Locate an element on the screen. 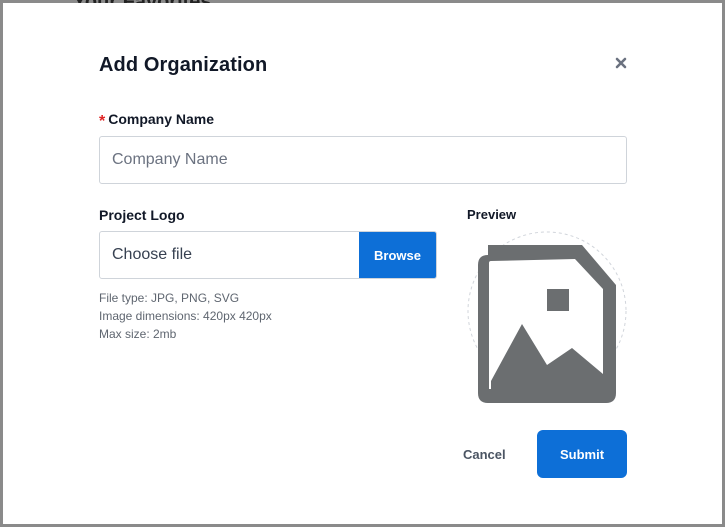  submit-button: Submit is located at coordinates (582, 454).